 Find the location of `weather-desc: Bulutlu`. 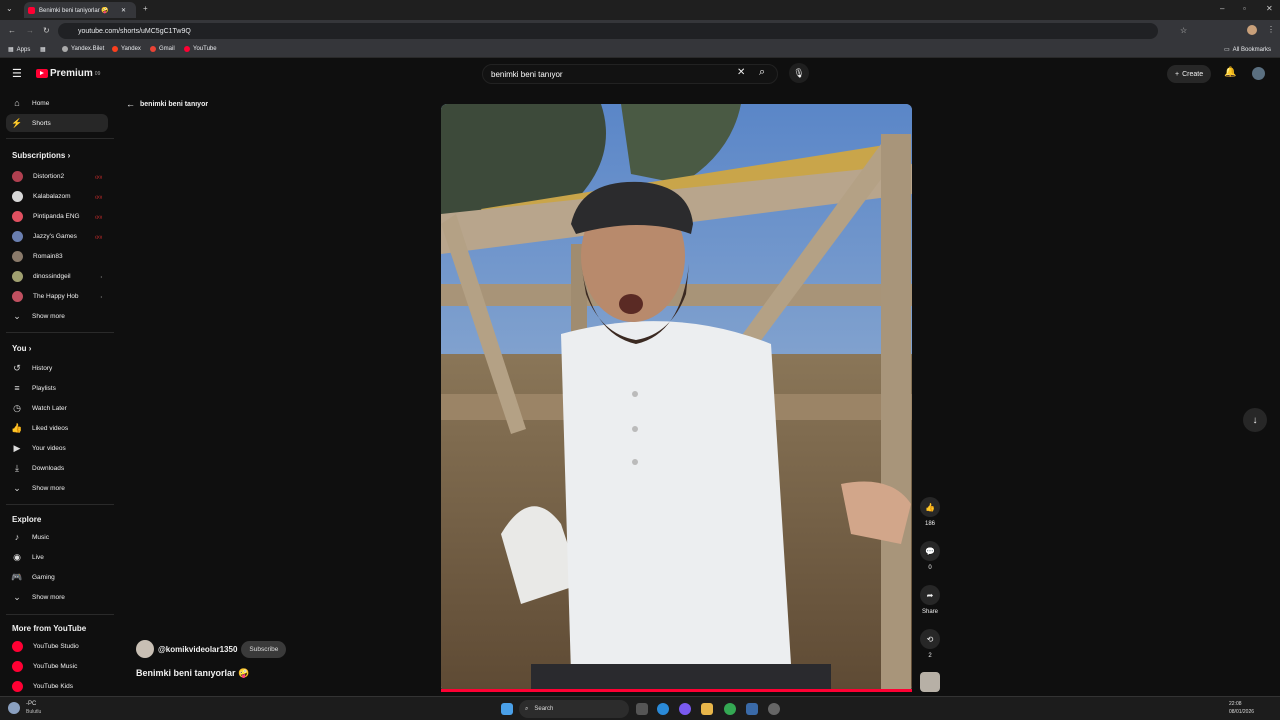

weather-desc: Bulutlu is located at coordinates (34, 712).